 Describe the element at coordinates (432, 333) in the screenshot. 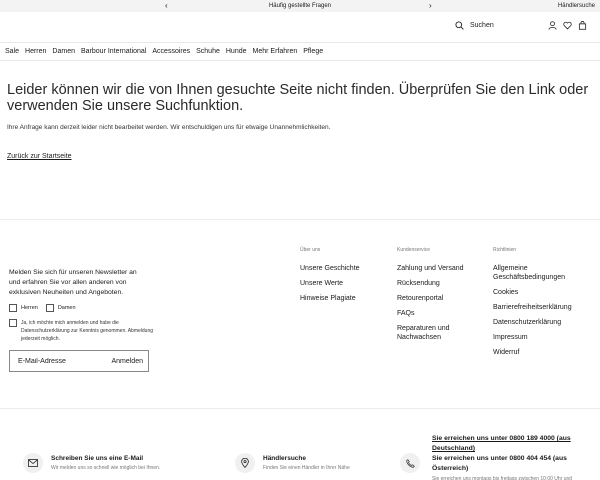

I see `footer-link-reparaturen: Reparaturen und Nachwachsen` at that location.